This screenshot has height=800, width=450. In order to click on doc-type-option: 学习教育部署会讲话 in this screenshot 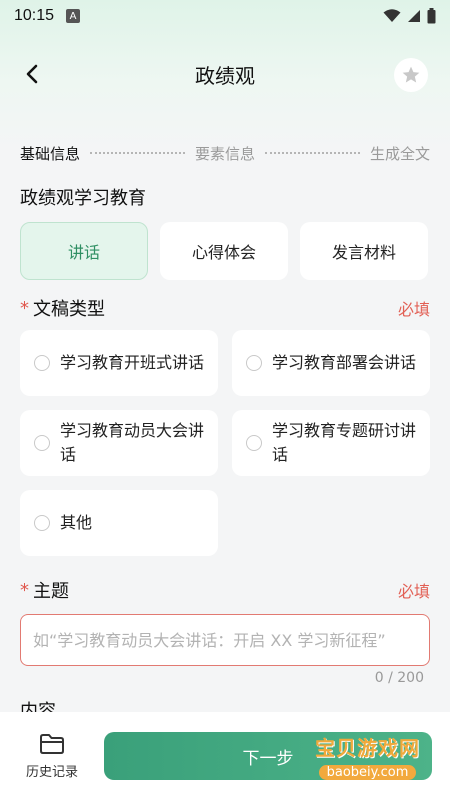, I will do `click(331, 363)`.